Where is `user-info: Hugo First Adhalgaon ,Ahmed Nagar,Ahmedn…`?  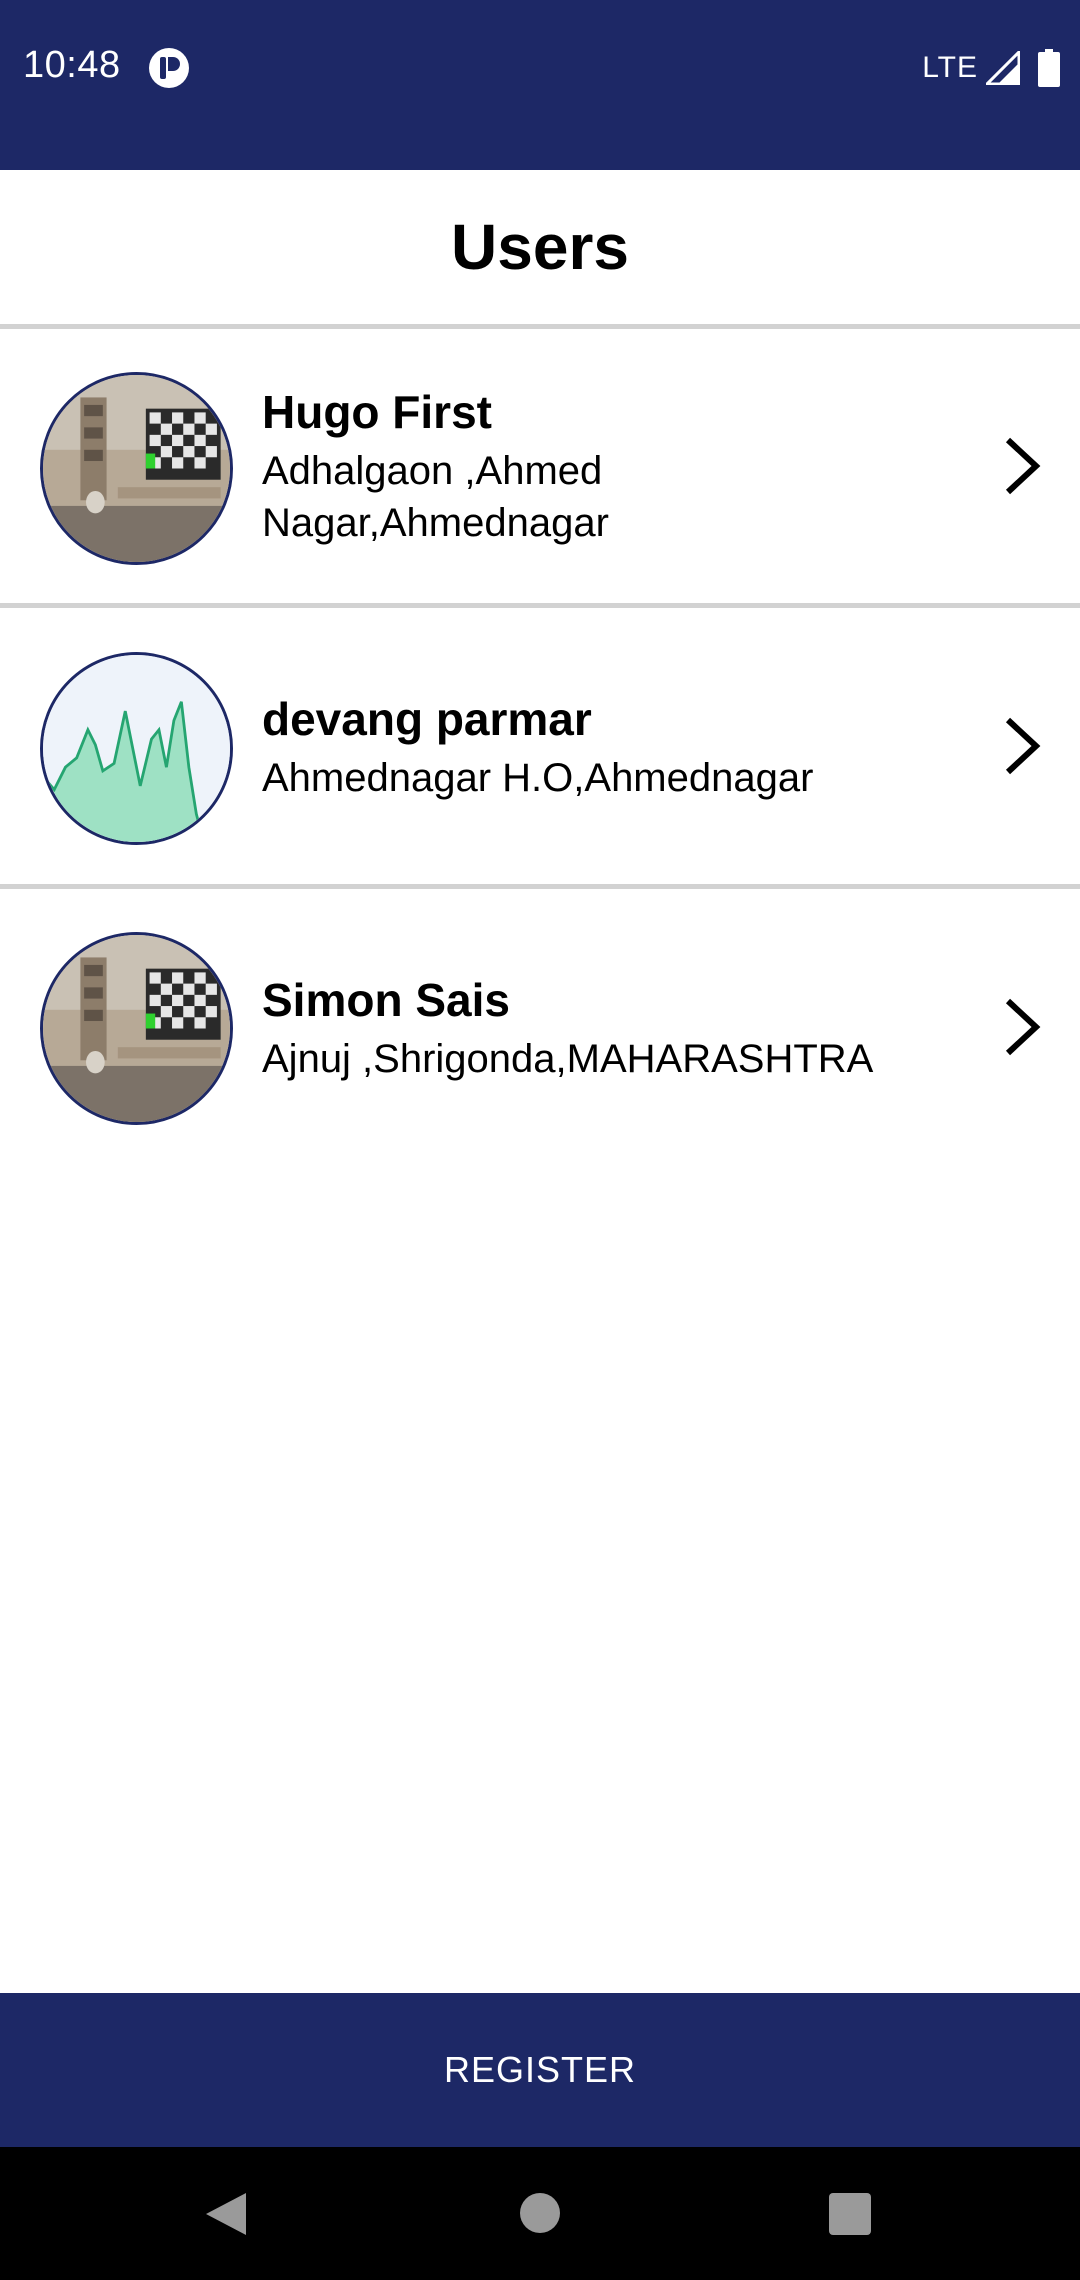
user-info: Hugo First Adhalgaon ,Ahmed Nagar,Ahmedn… is located at coordinates (611, 467).